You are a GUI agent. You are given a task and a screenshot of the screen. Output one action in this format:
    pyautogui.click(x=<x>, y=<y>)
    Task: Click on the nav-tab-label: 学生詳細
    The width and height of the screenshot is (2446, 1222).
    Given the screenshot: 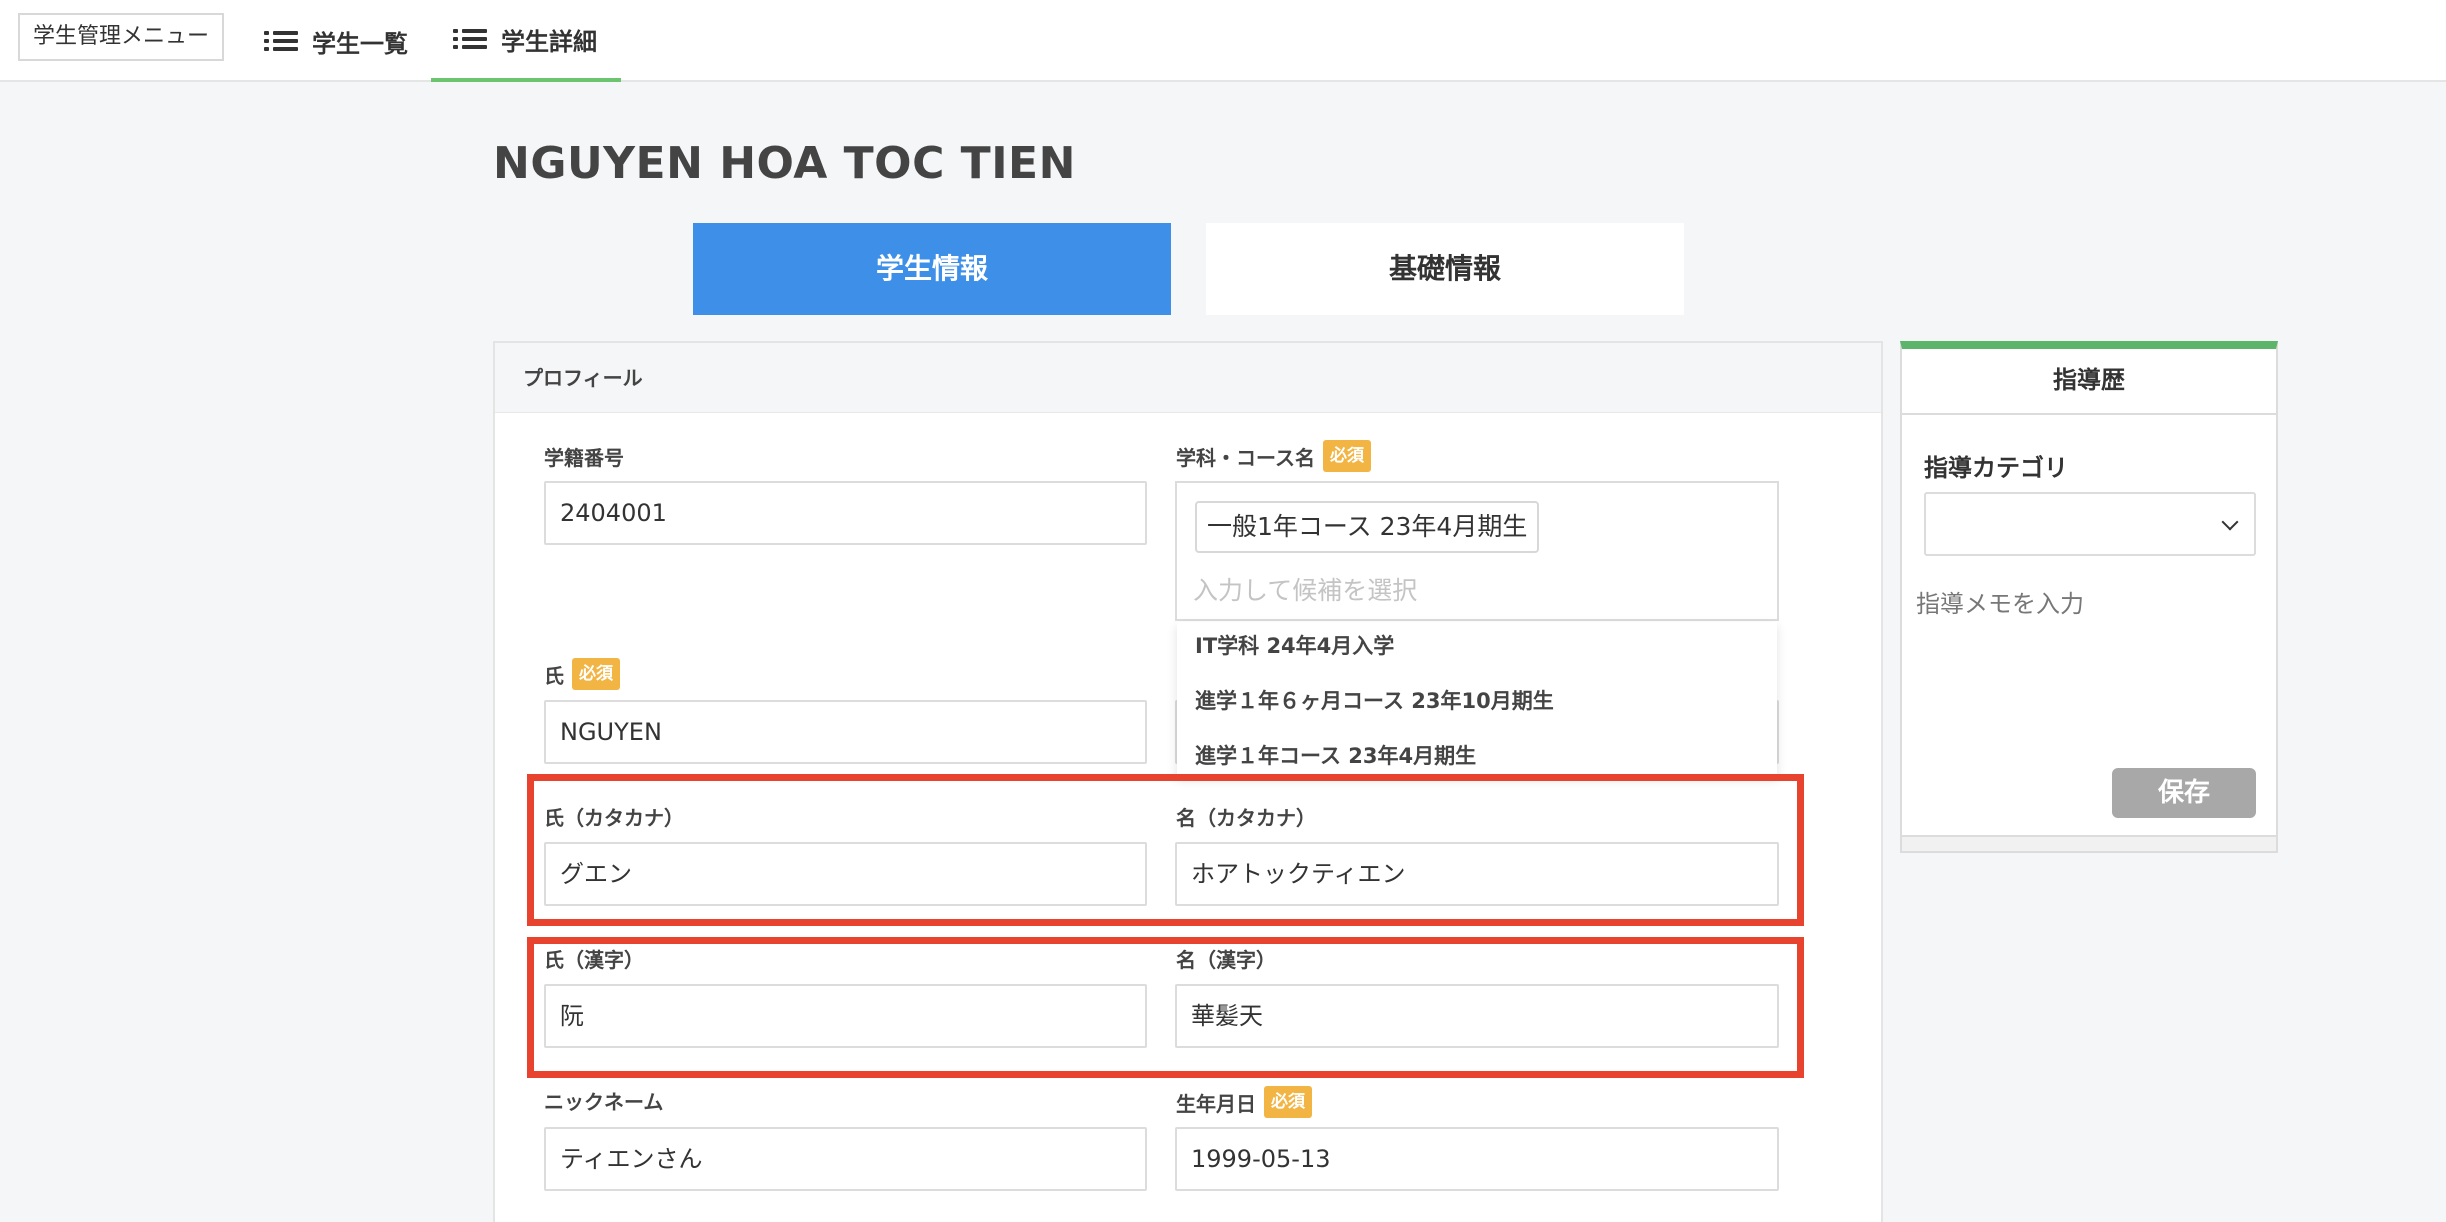 What is the action you would take?
    pyautogui.click(x=549, y=41)
    